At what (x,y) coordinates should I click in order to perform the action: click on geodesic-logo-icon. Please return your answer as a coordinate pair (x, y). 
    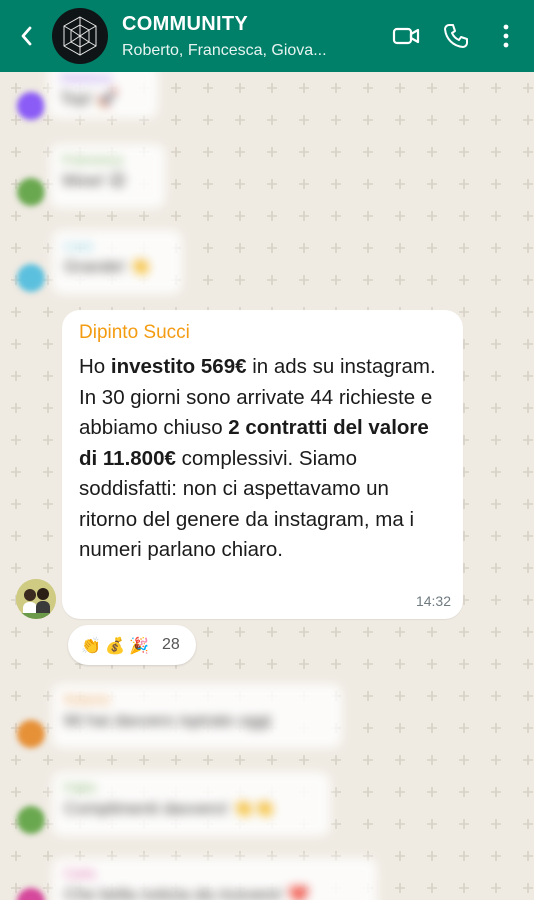
    Looking at the image, I should click on (80, 36).